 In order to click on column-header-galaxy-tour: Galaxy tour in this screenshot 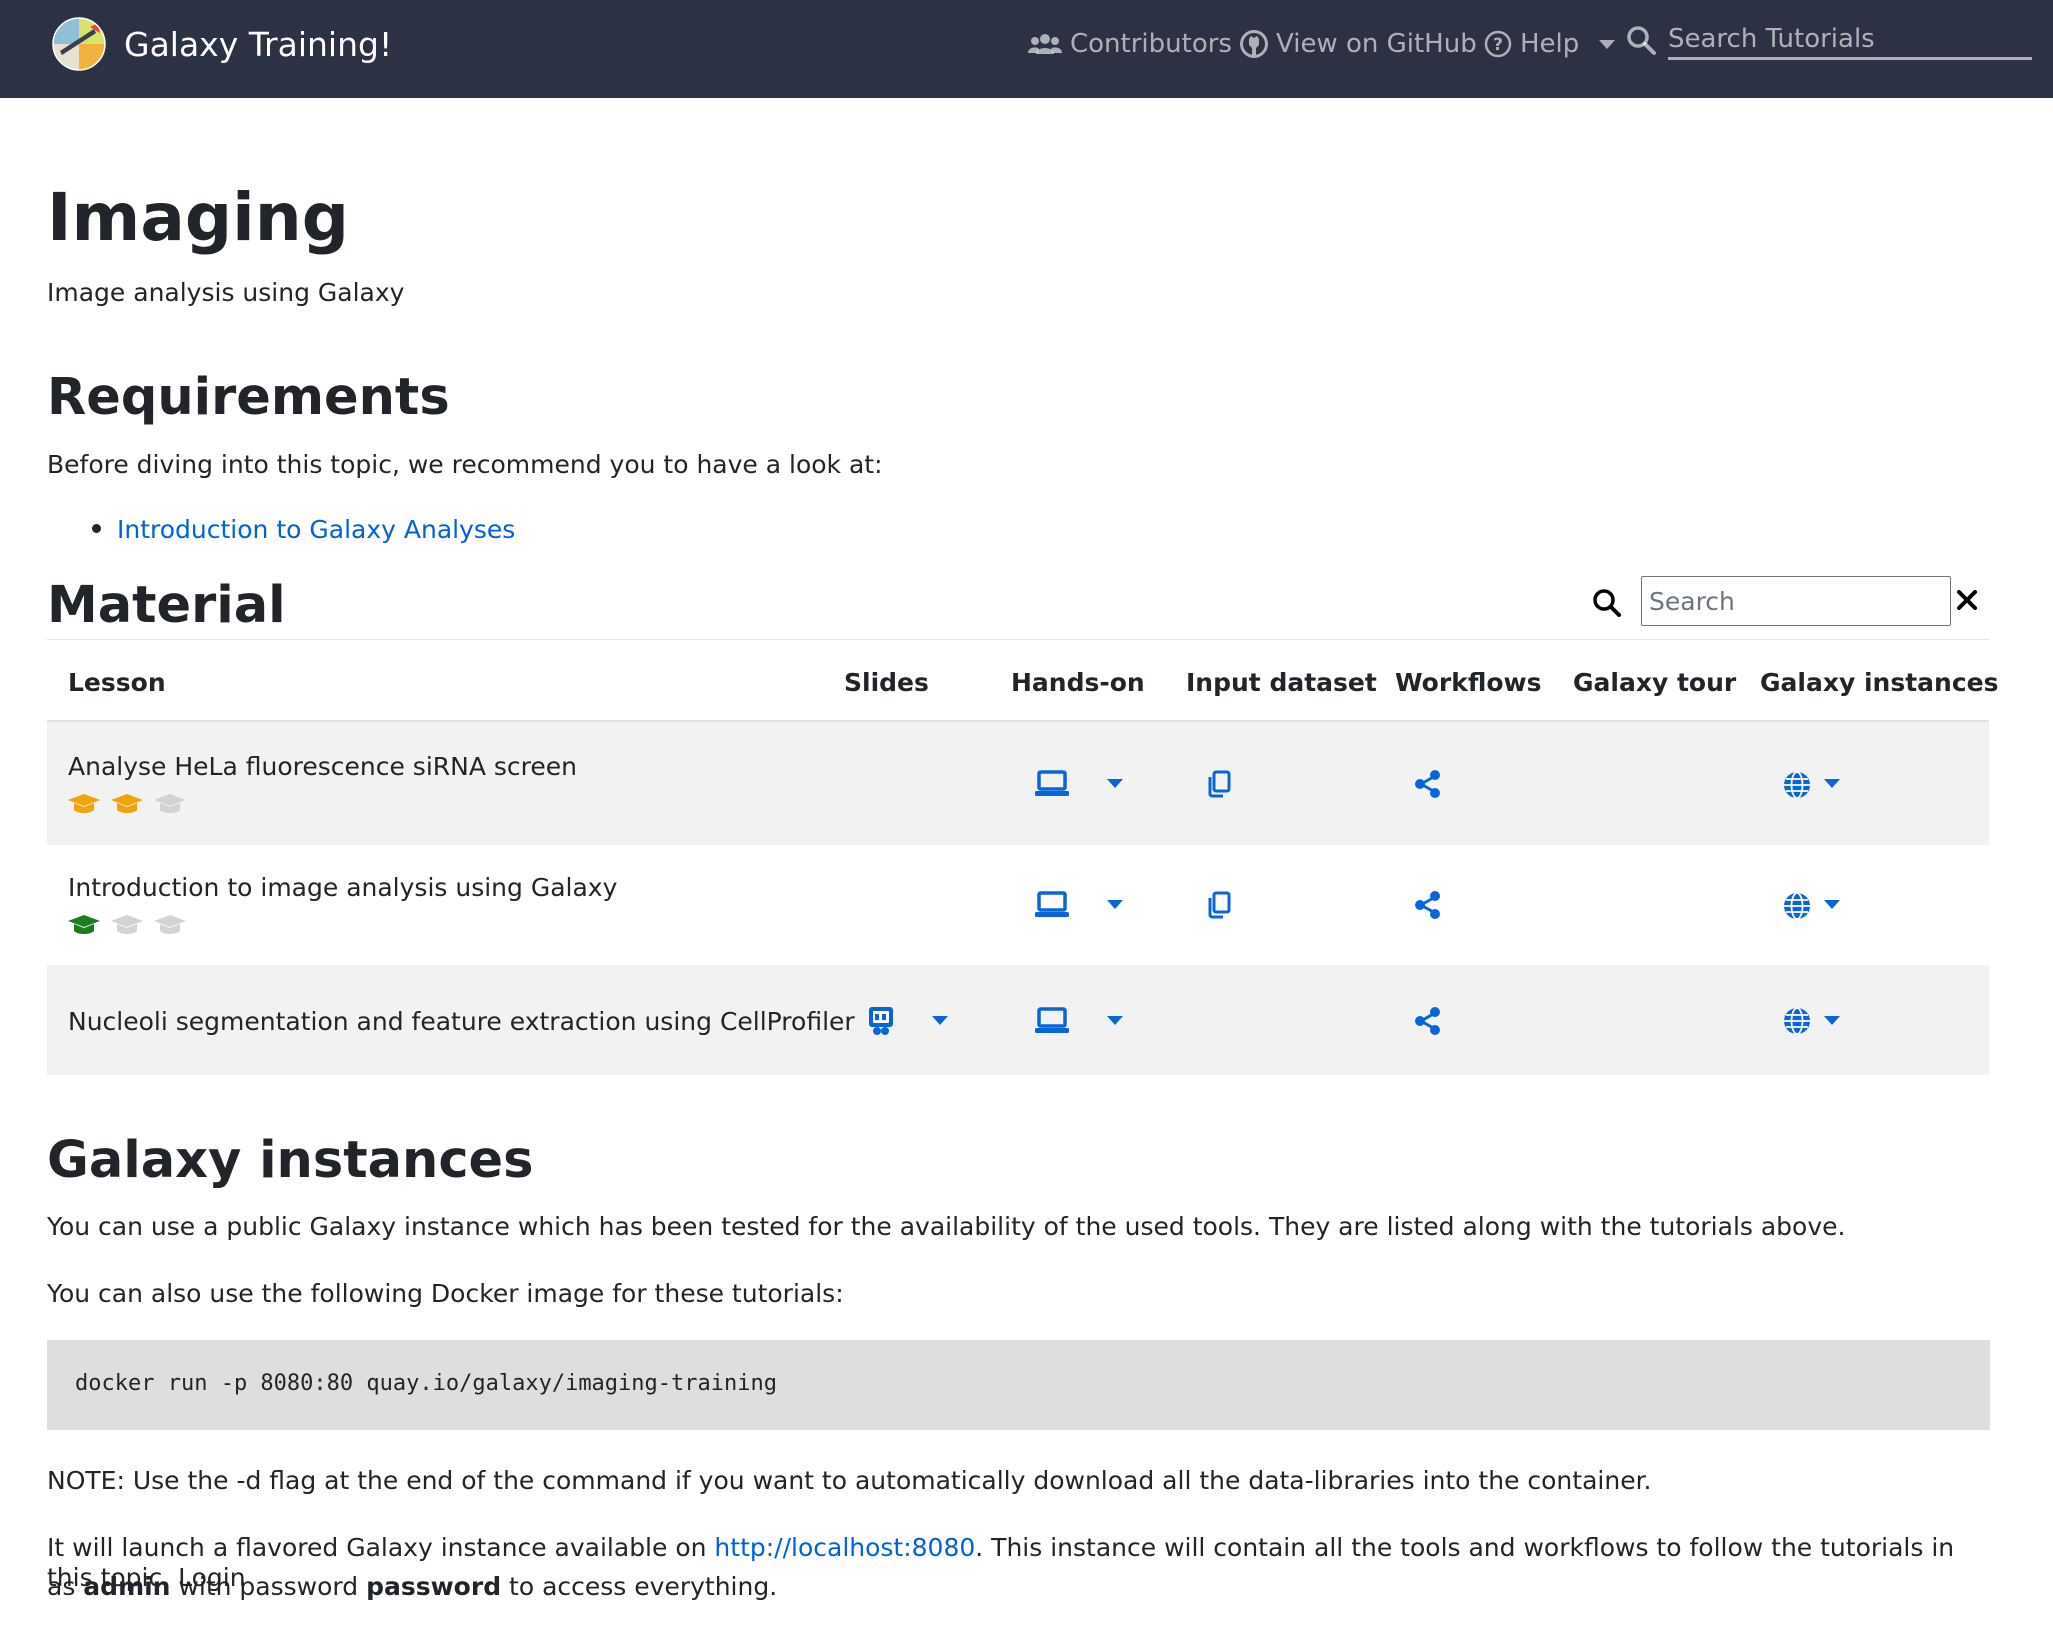, I will do `click(1654, 682)`.